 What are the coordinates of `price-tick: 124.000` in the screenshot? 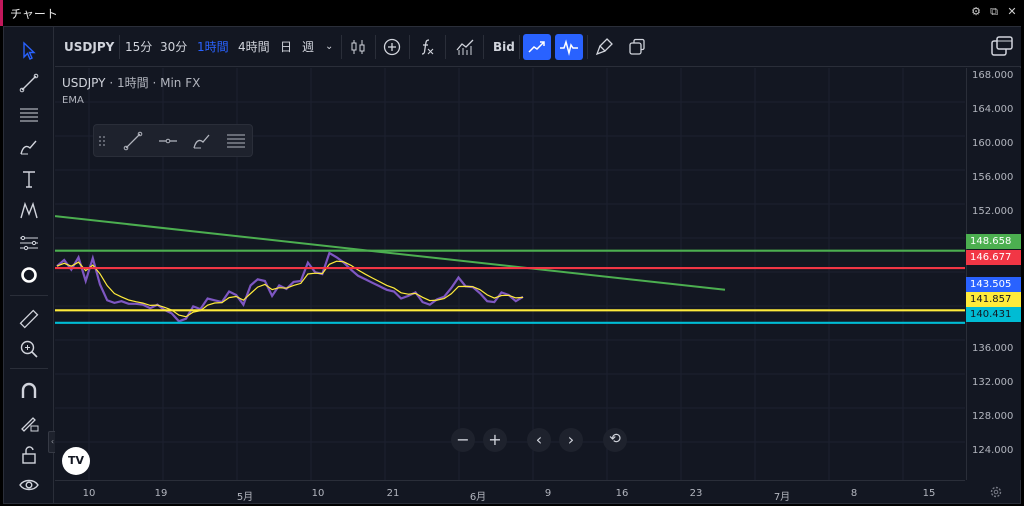 It's located at (993, 450).